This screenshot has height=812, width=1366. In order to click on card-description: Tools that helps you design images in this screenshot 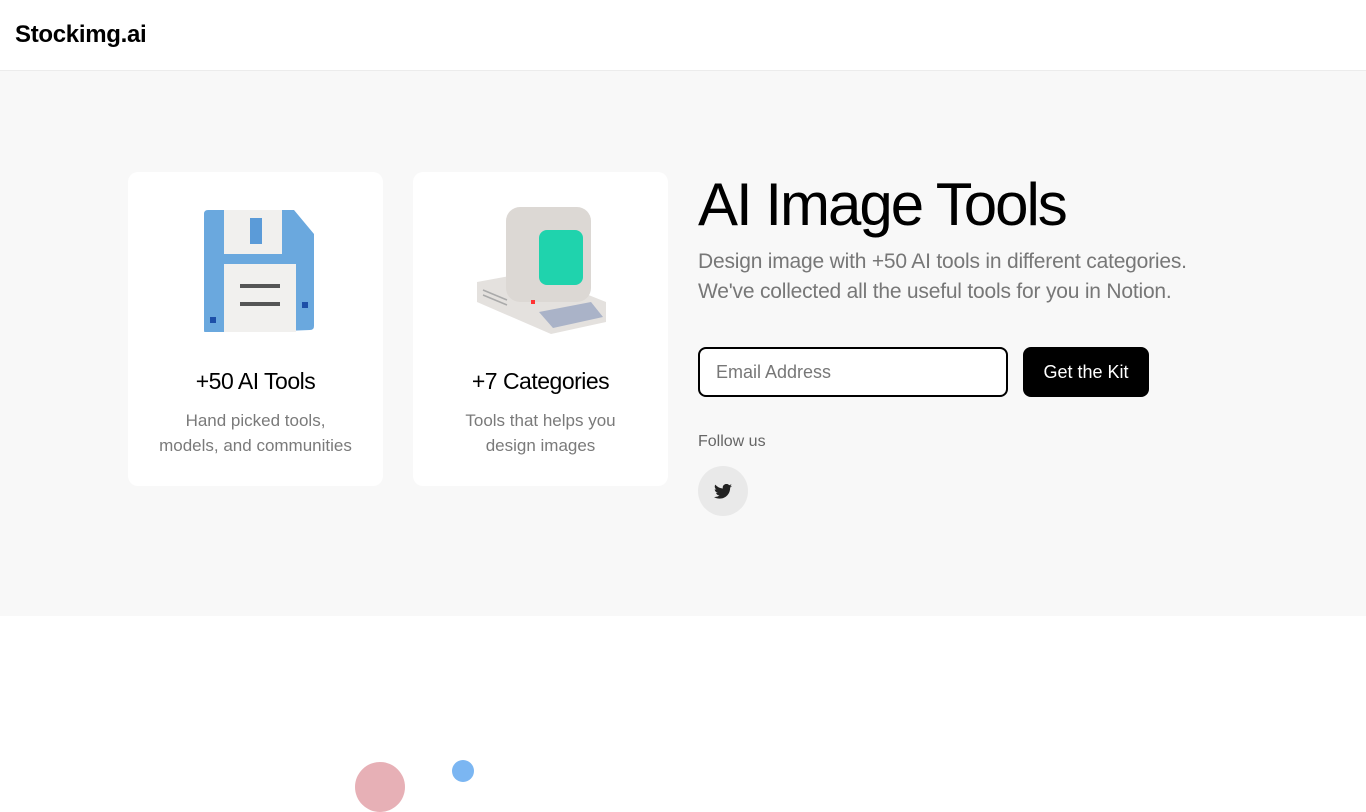, I will do `click(540, 433)`.